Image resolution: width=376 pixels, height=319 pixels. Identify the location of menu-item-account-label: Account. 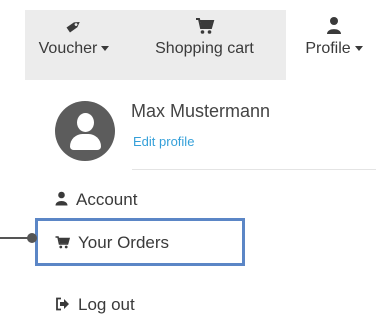
(107, 199).